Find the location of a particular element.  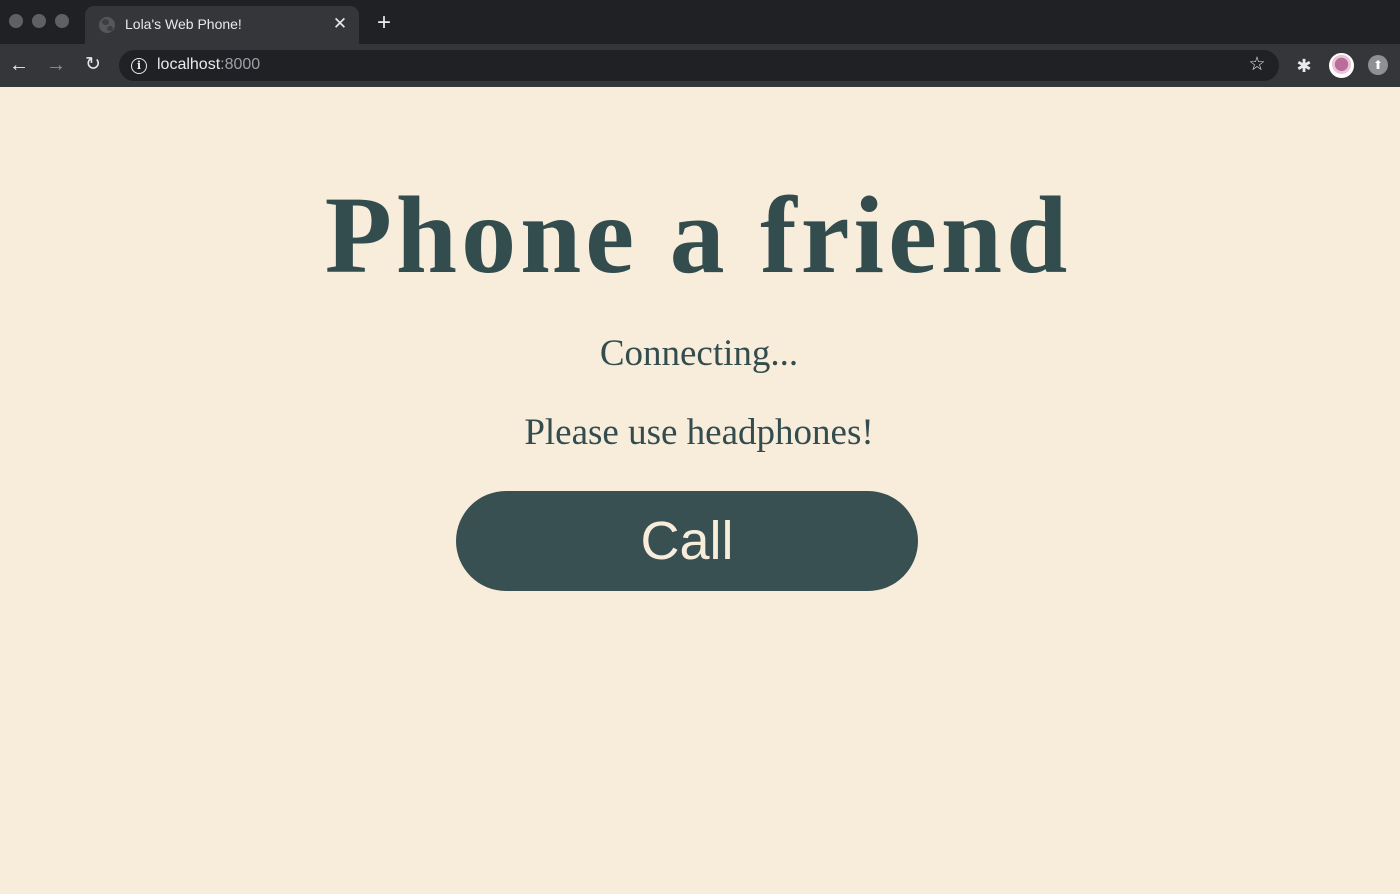

extensions-puzzle-icon: ✱ is located at coordinates (1304, 66).